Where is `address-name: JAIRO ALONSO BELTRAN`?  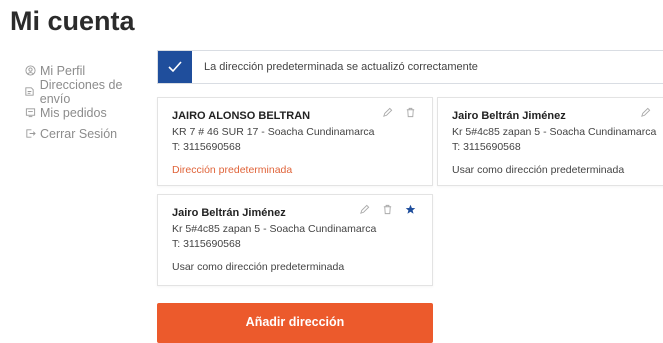
address-name: JAIRO ALONSO BELTRAN is located at coordinates (241, 116).